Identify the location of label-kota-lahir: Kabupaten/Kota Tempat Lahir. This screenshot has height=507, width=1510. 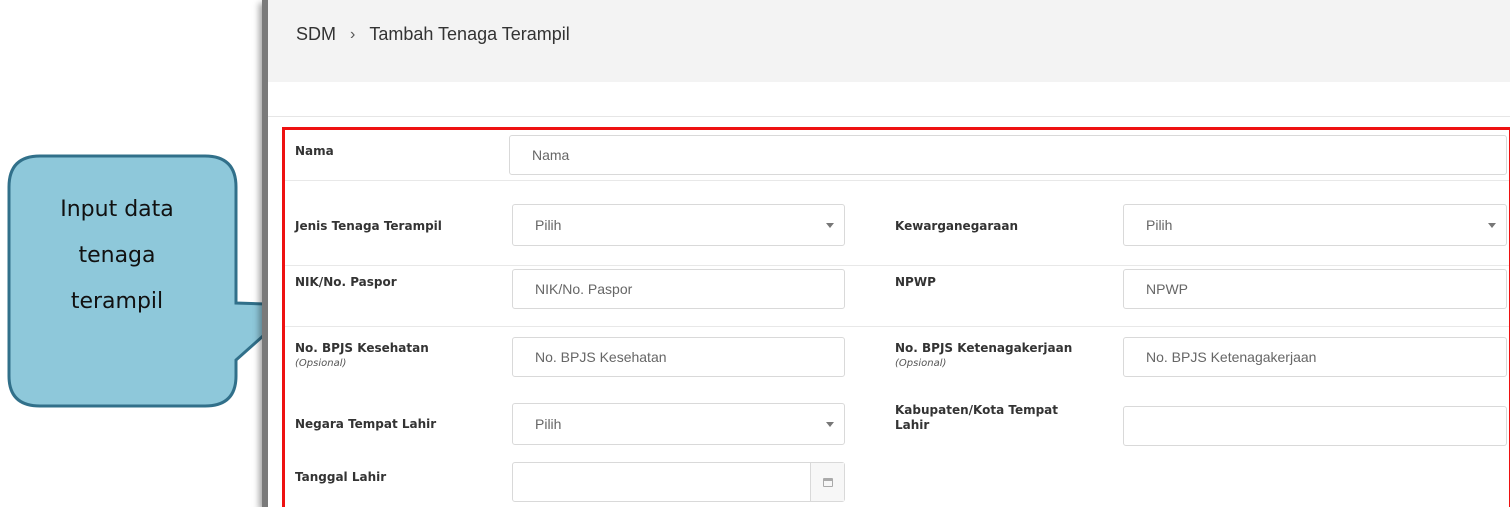
(977, 417).